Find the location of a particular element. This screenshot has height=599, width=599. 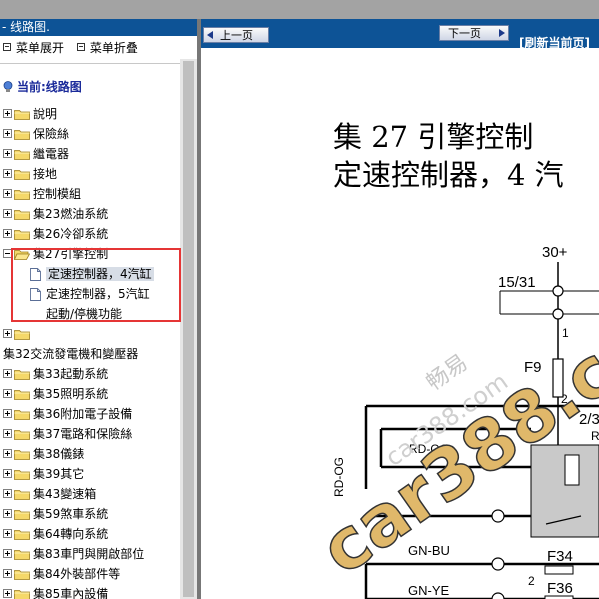

tree-item: 集39其它 is located at coordinates (43, 474).